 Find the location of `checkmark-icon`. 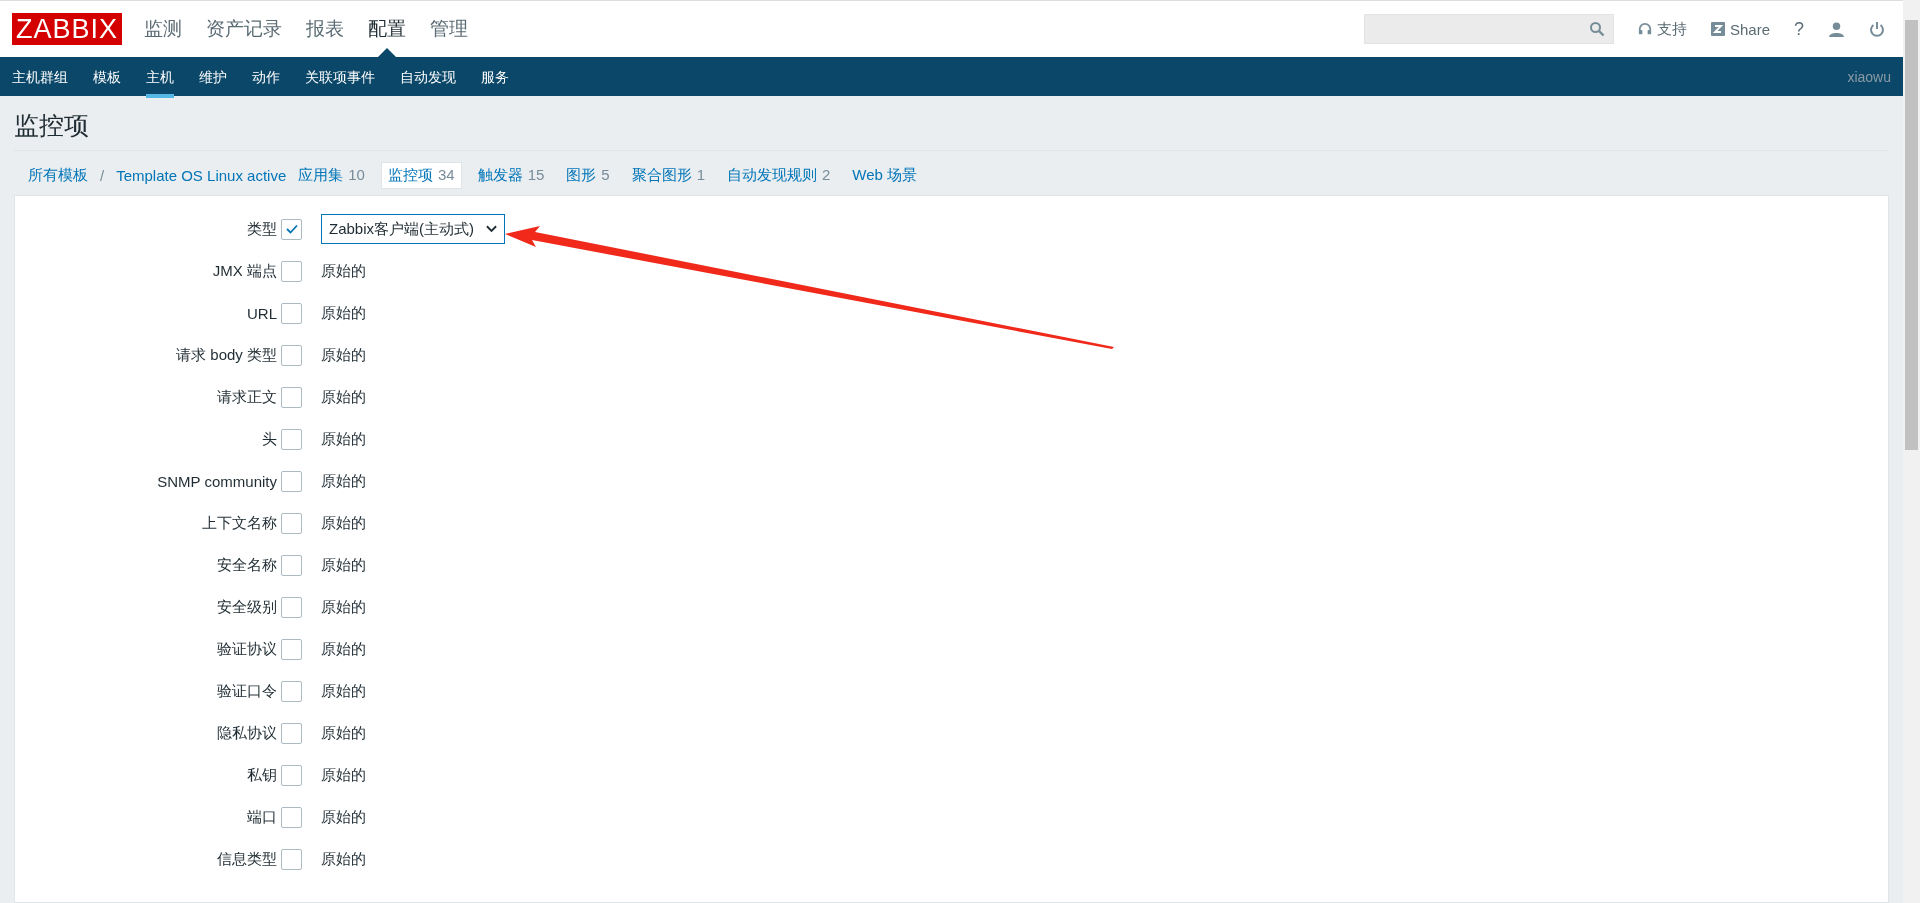

checkmark-icon is located at coordinates (291, 229).